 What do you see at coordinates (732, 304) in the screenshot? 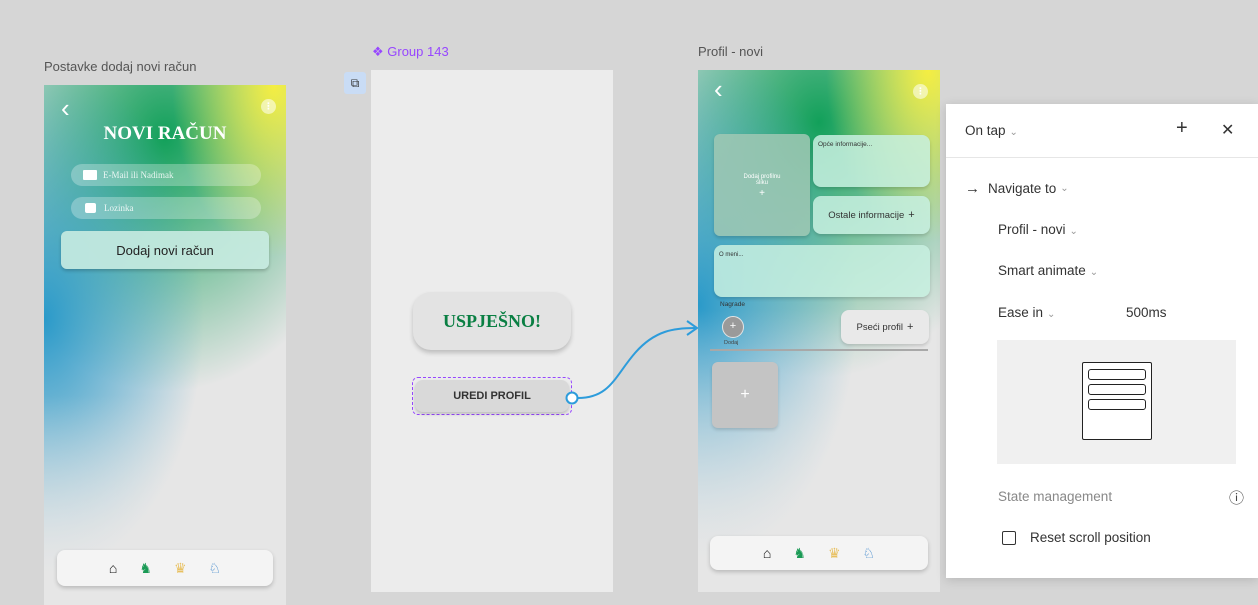
I see `awards-label: Nagrade` at bounding box center [732, 304].